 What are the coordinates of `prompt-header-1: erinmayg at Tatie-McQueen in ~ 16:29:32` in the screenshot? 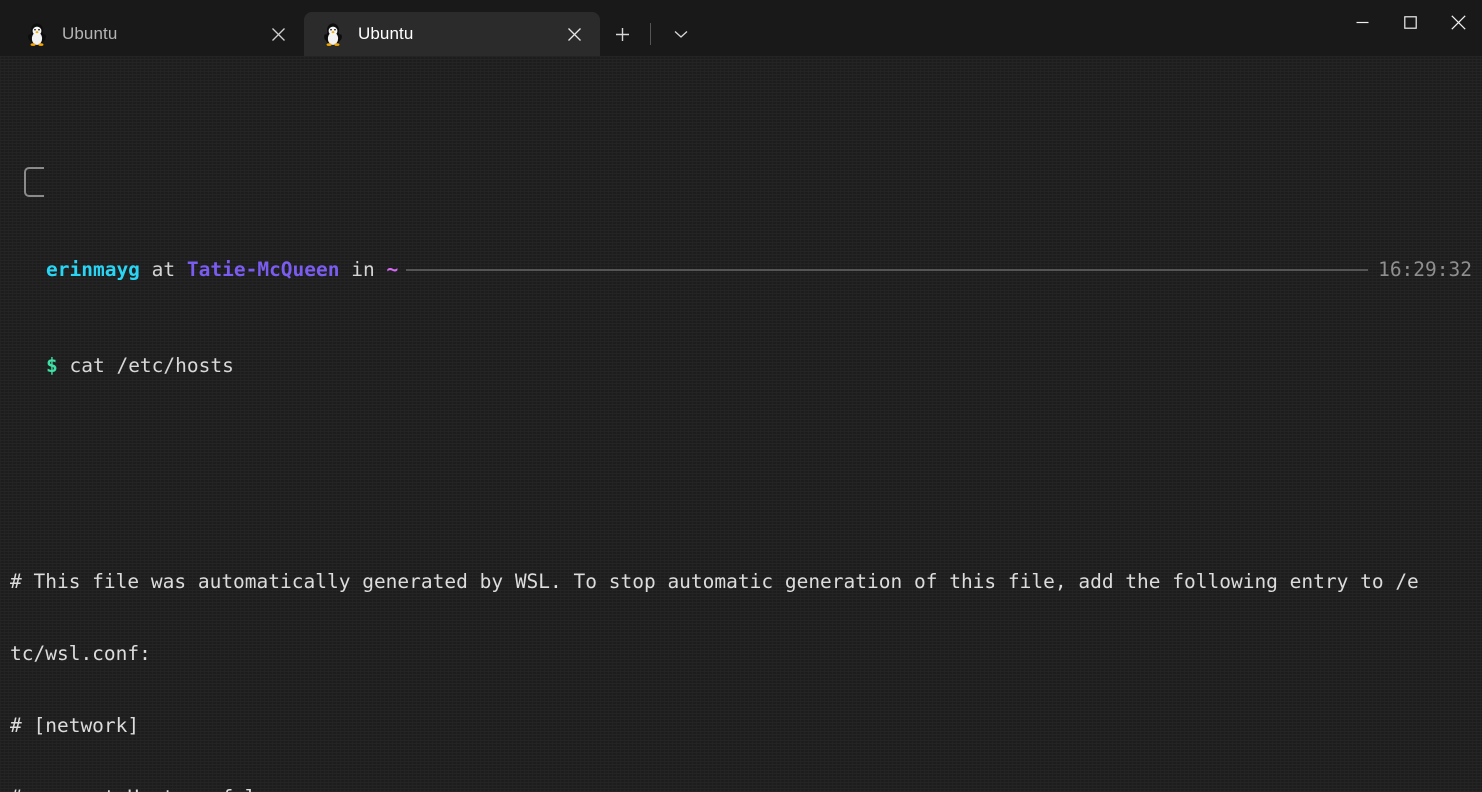 It's located at (746, 270).